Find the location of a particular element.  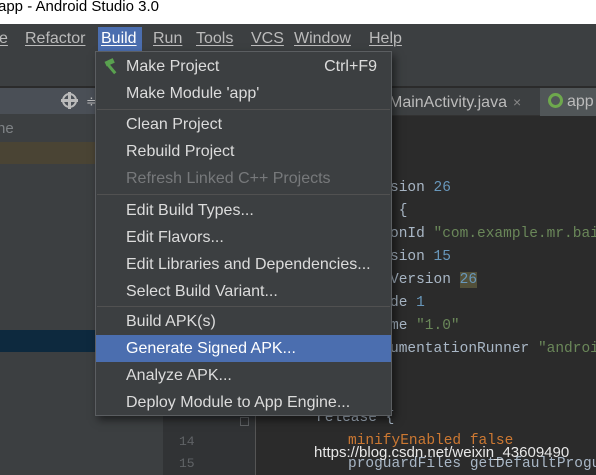

menu-vcs: VCS is located at coordinates (267, 39).